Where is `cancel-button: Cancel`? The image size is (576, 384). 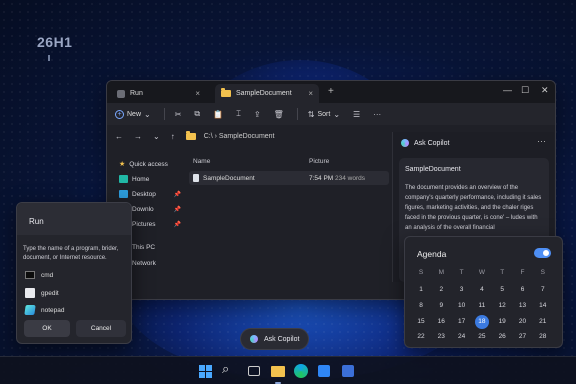 cancel-button: Cancel is located at coordinates (101, 328).